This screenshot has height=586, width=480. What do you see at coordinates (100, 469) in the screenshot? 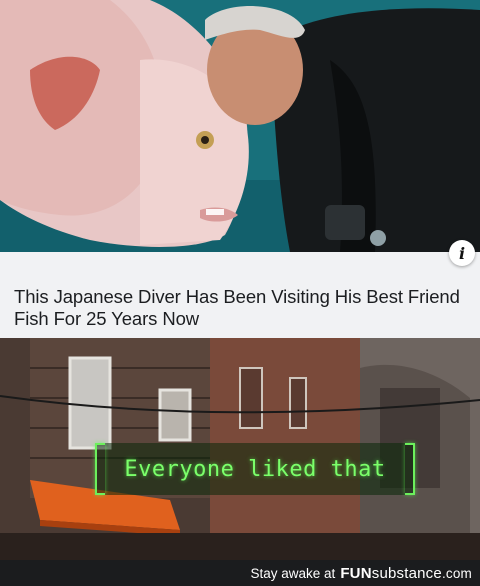
I see `caption-bracket-left` at bounding box center [100, 469].